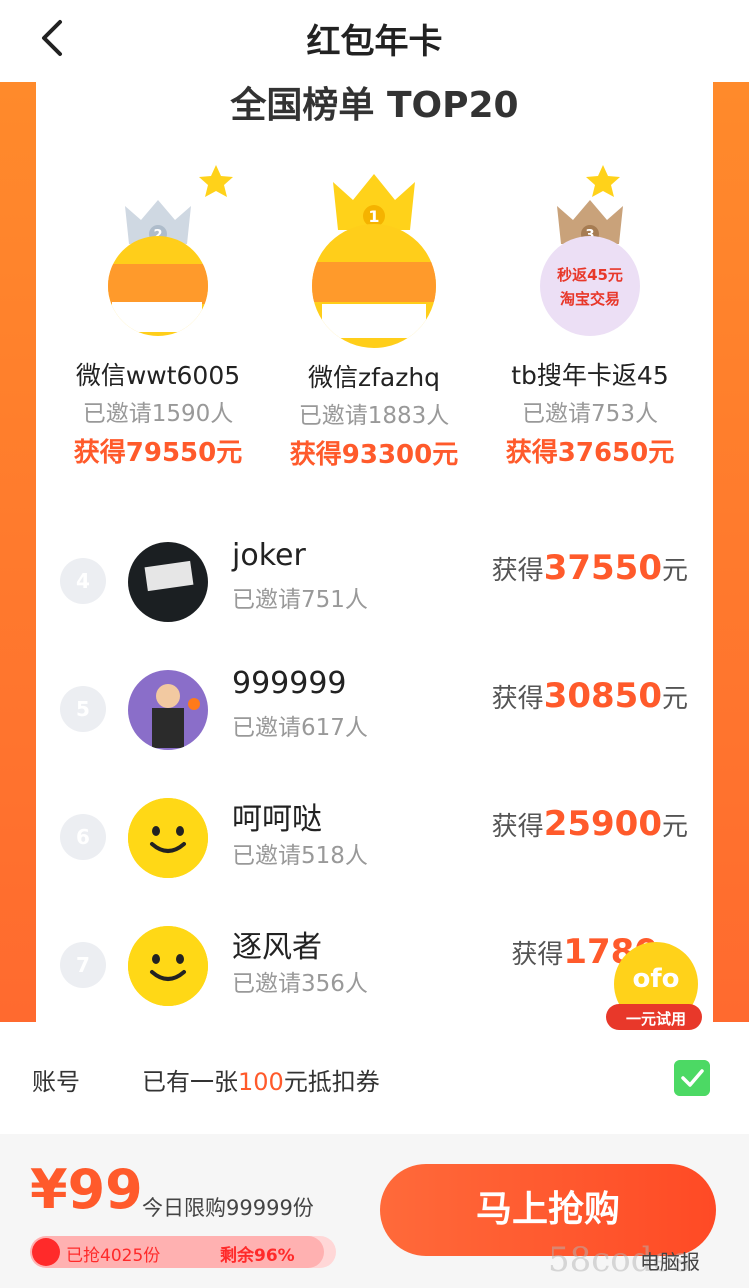  Describe the element at coordinates (86, 1189) in the screenshot. I see `price: ¥99` at that location.